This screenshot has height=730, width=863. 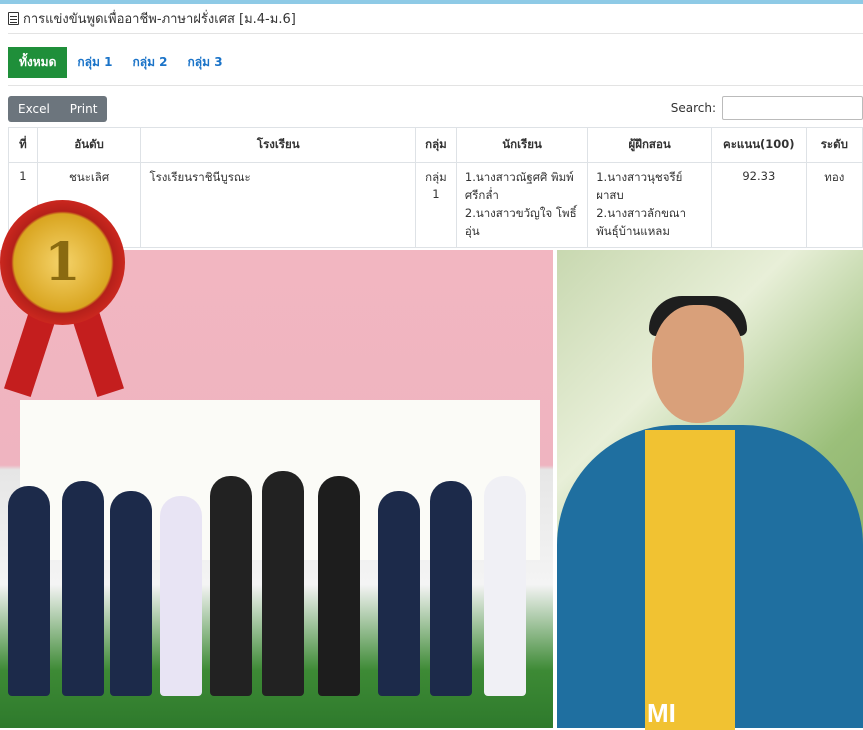 I want to click on search-input, so click(x=792, y=108).